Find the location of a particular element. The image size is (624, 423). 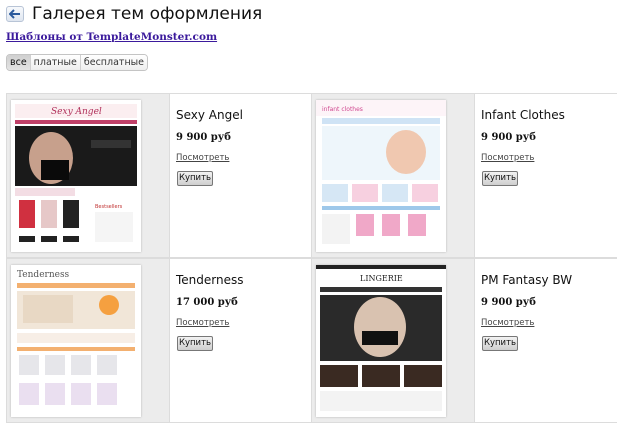

theme-name: PM Fantasy BW is located at coordinates (527, 280).